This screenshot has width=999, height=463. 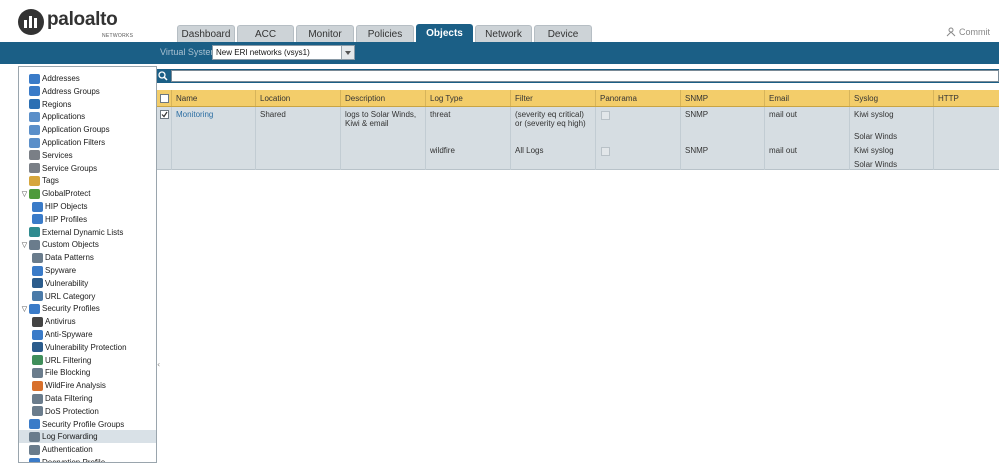 I want to click on entry-2-email: mail out, so click(x=783, y=150).